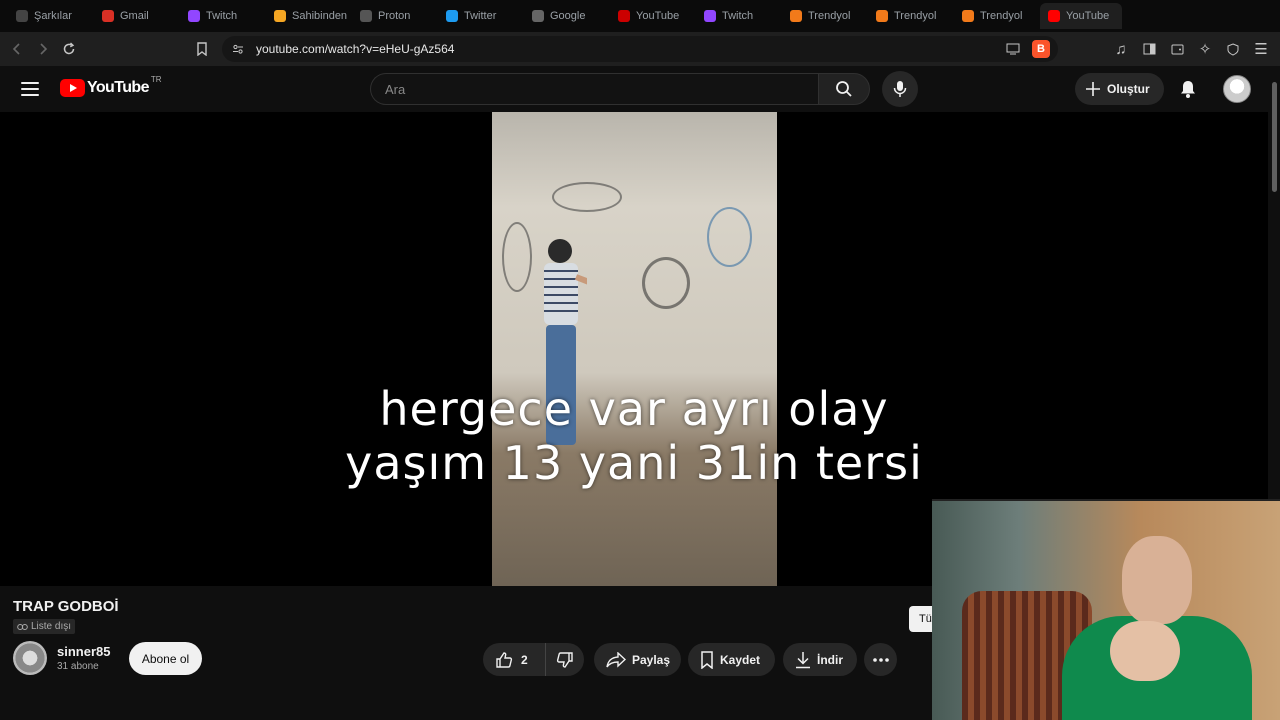 This screenshot has height=720, width=1280. I want to click on country-code: TR, so click(156, 79).